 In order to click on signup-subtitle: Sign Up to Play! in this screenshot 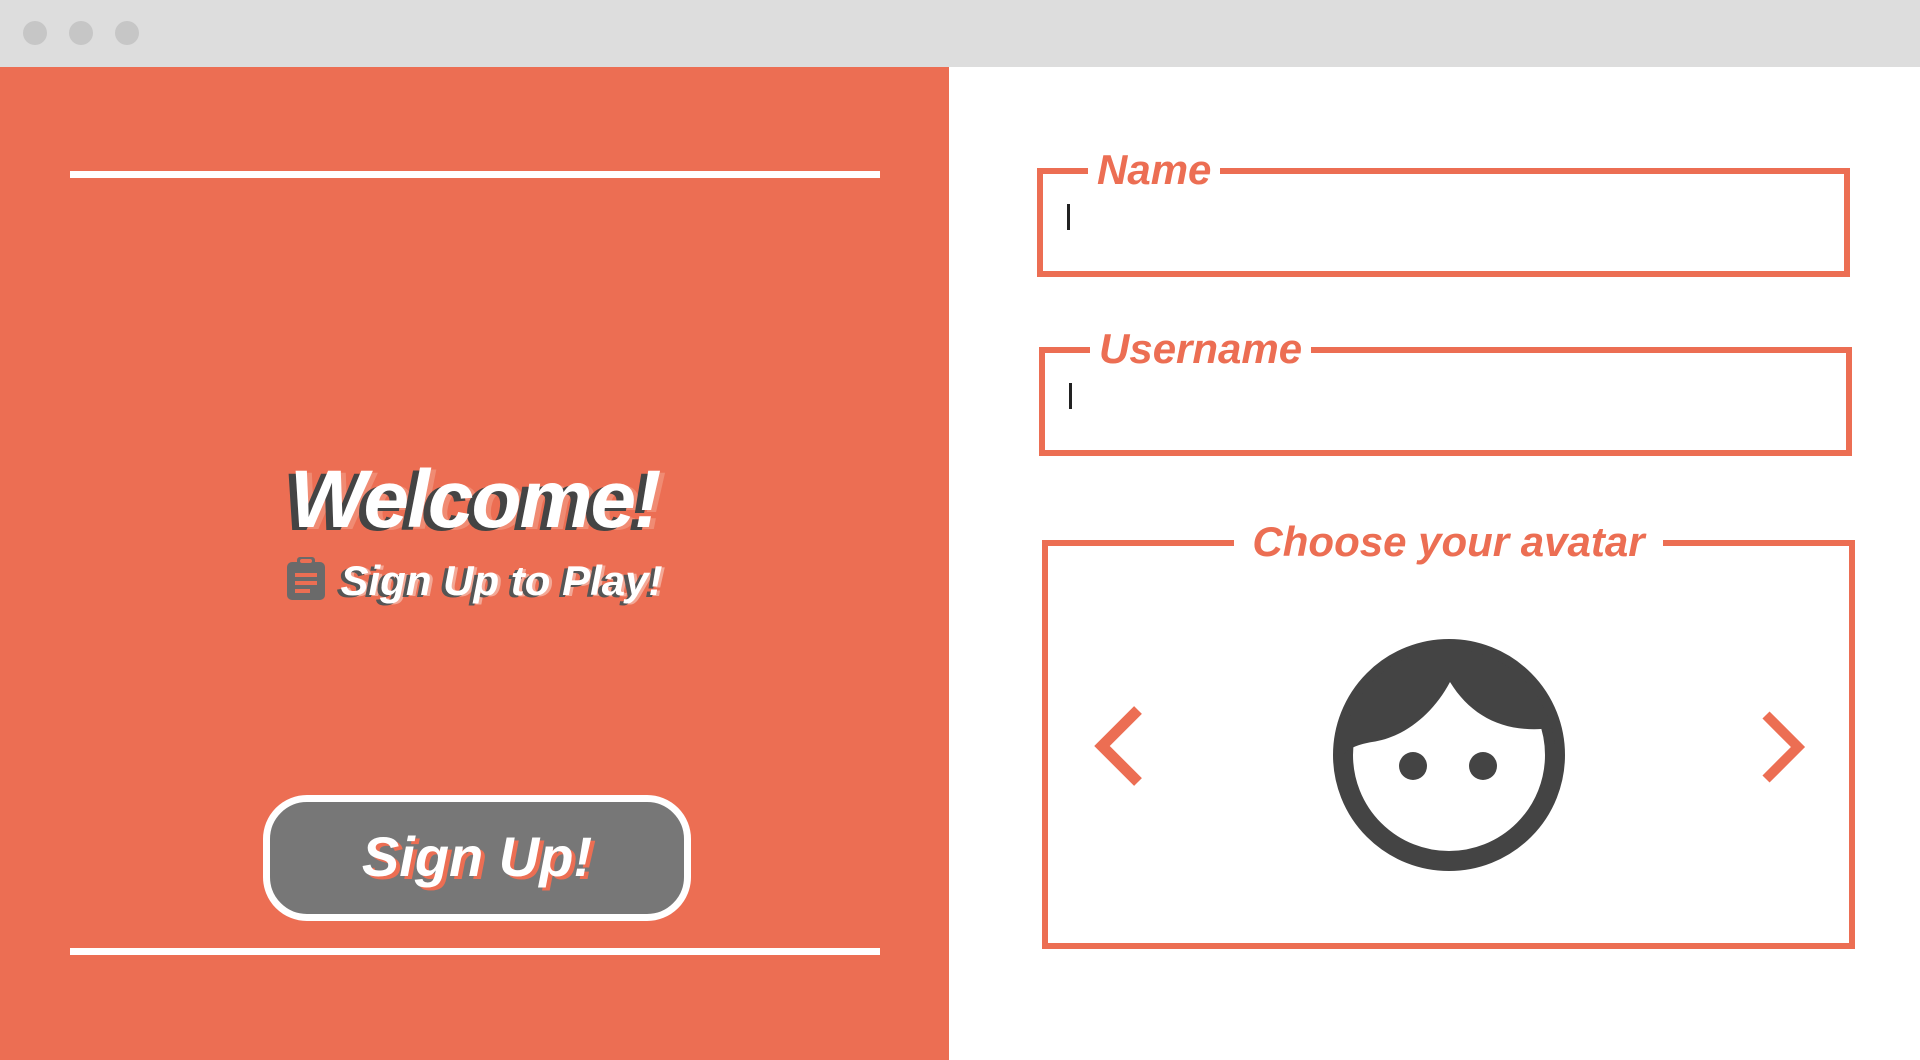, I will do `click(474, 582)`.